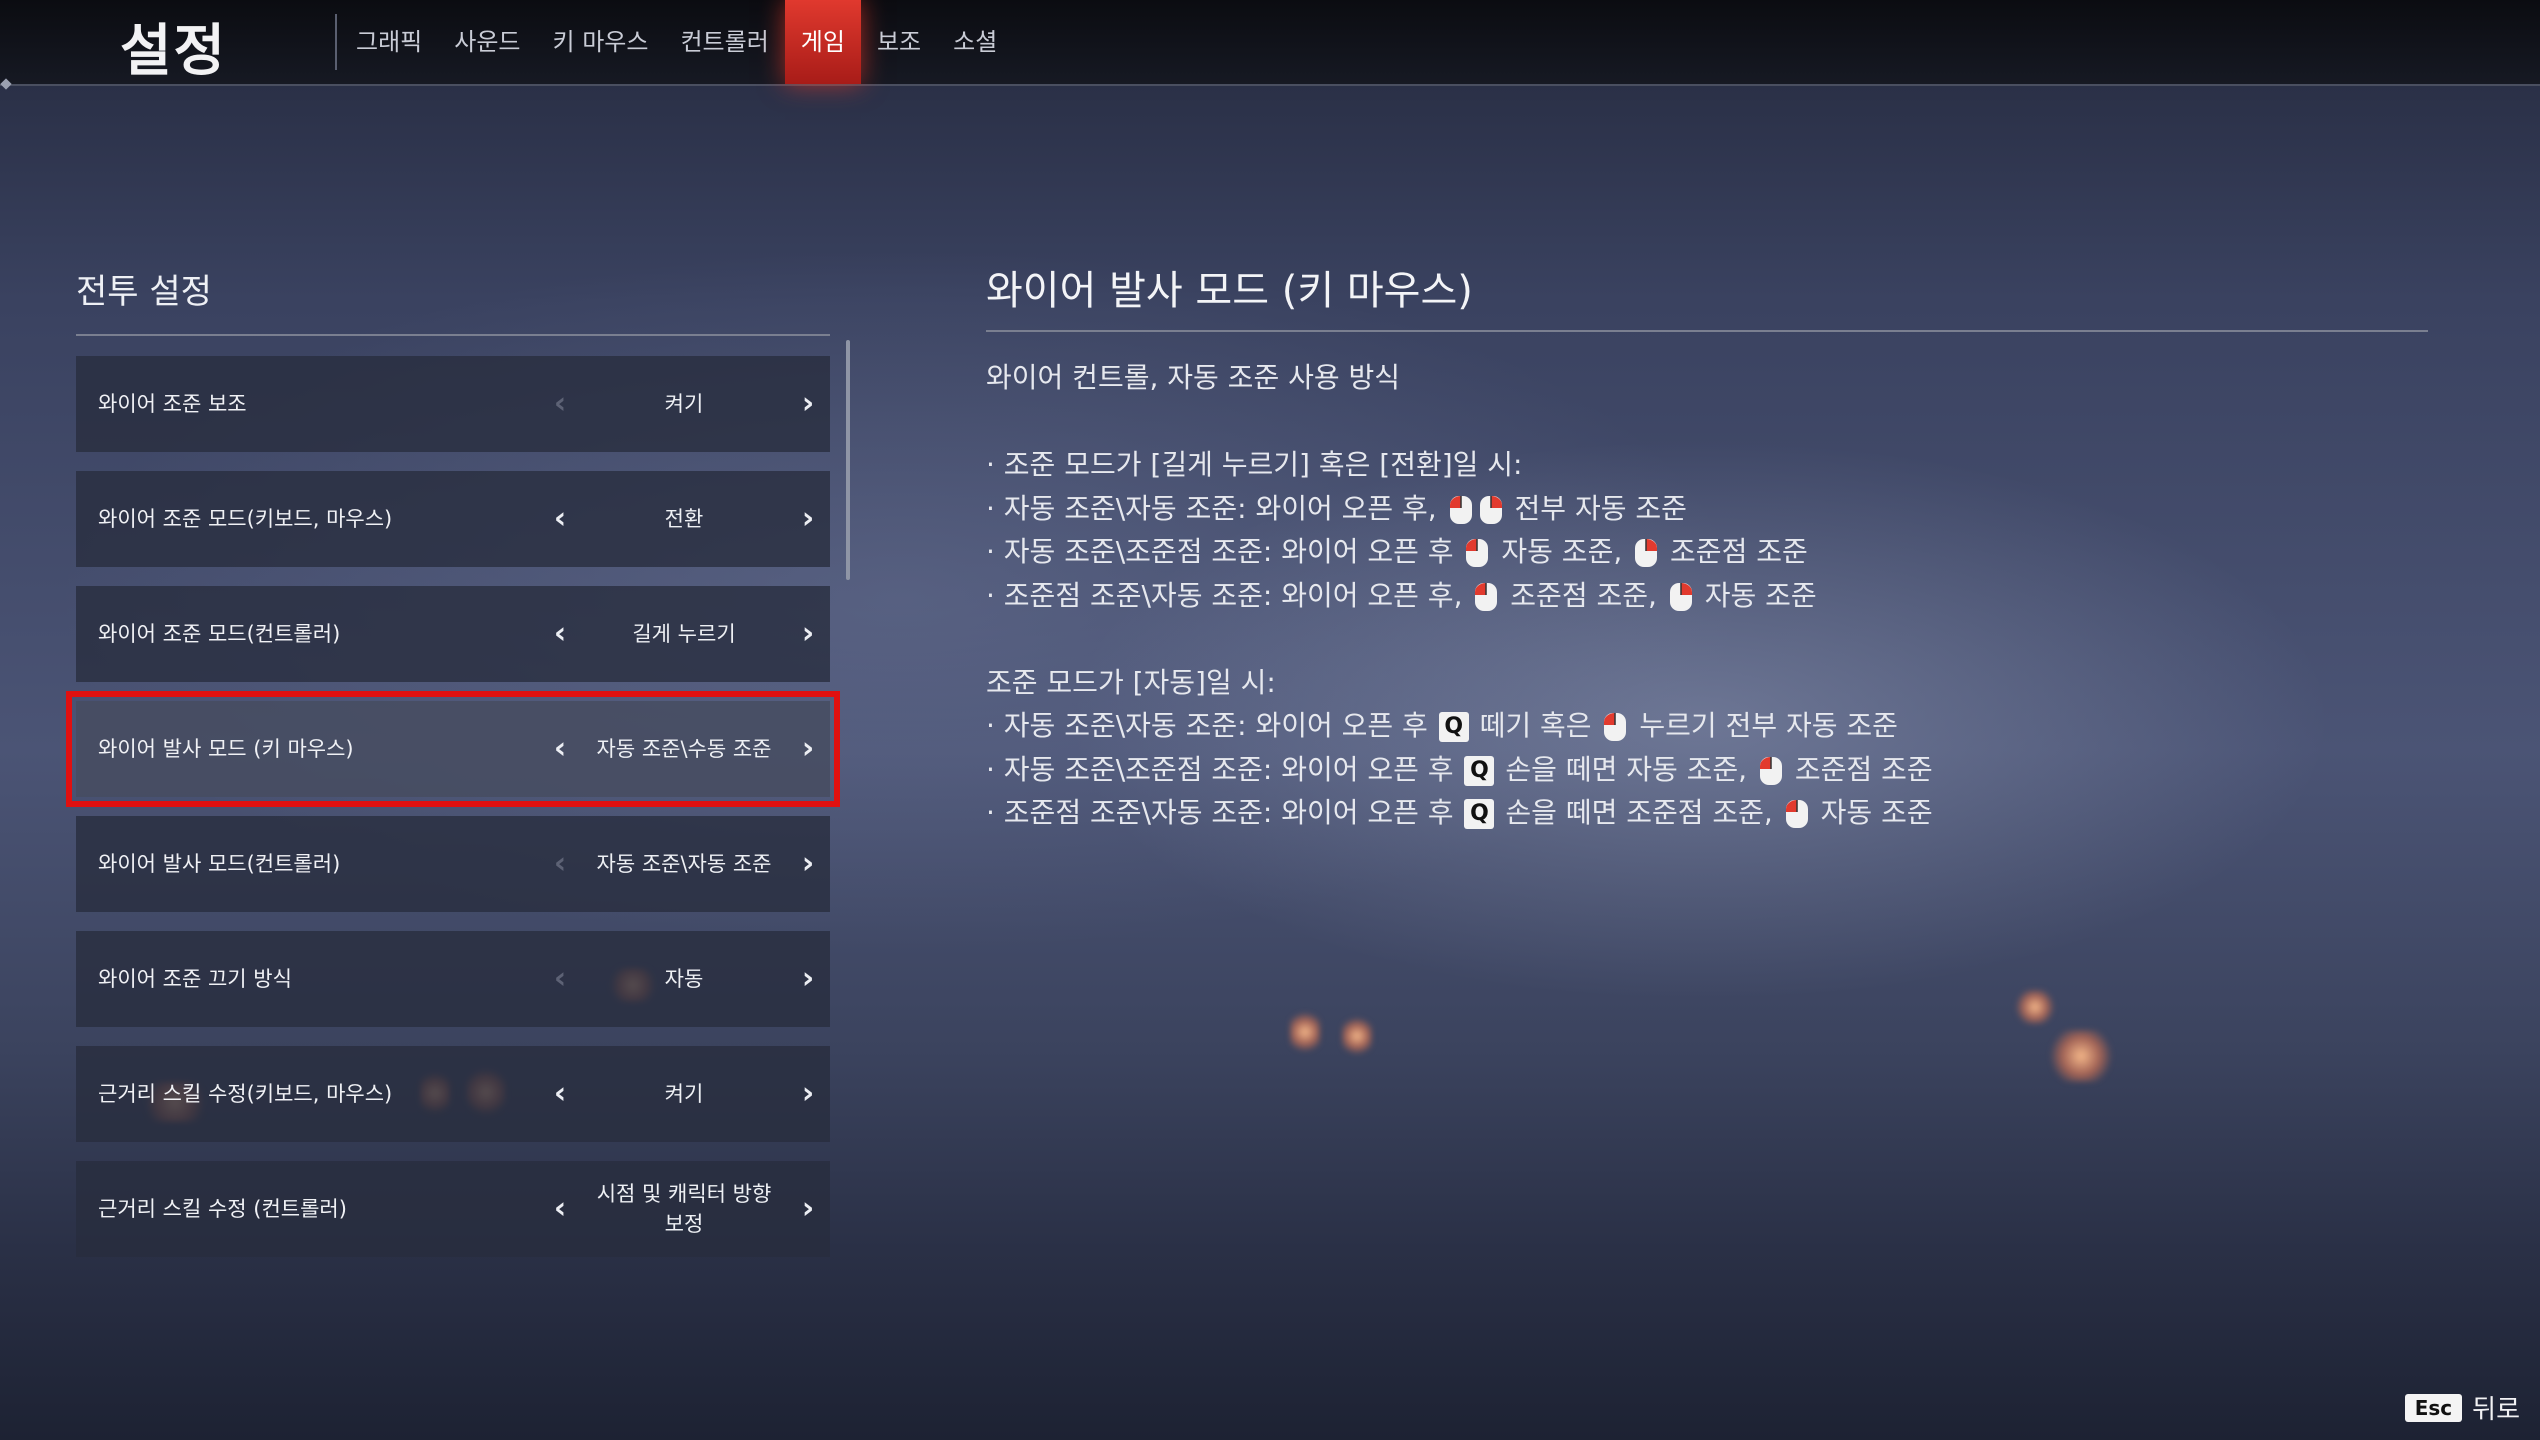  I want to click on description-line-text: · 자동 조준\자동 조준: 와이어 오픈 후, so click(1207, 725).